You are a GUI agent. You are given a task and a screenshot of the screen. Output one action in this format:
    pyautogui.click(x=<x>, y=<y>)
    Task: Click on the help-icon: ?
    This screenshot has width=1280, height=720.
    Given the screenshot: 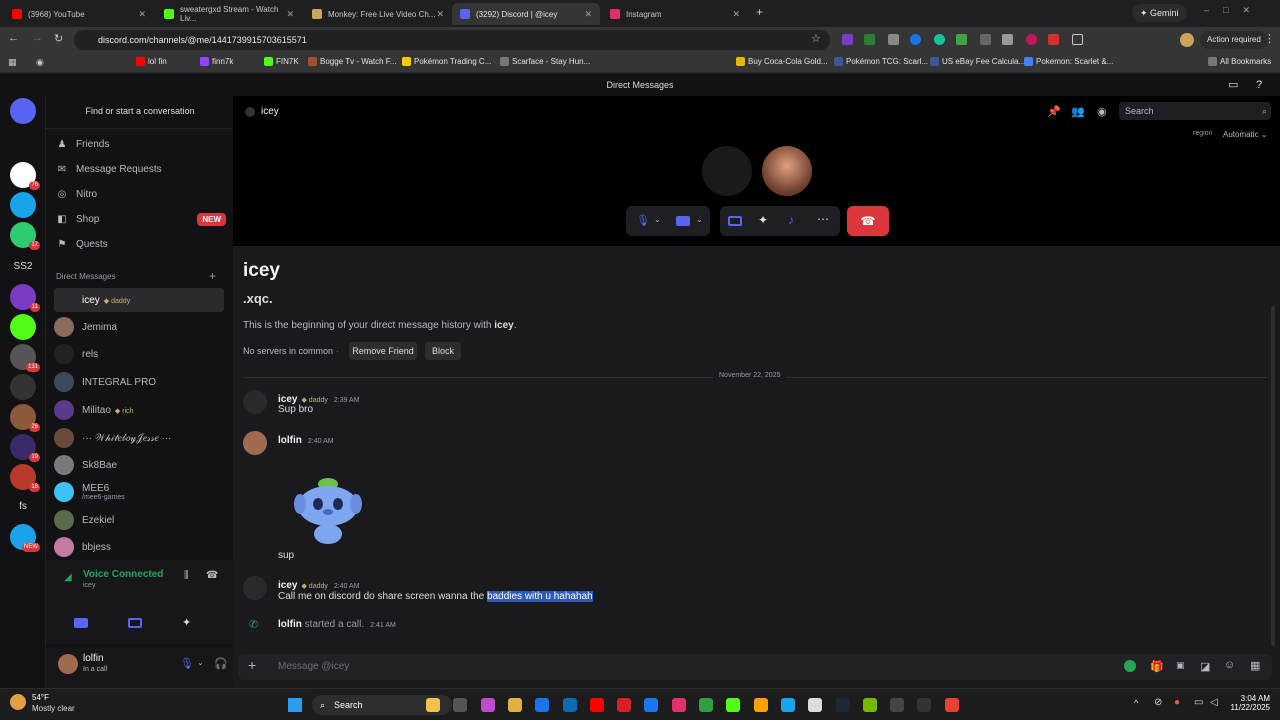 What is the action you would take?
    pyautogui.click(x=1259, y=85)
    